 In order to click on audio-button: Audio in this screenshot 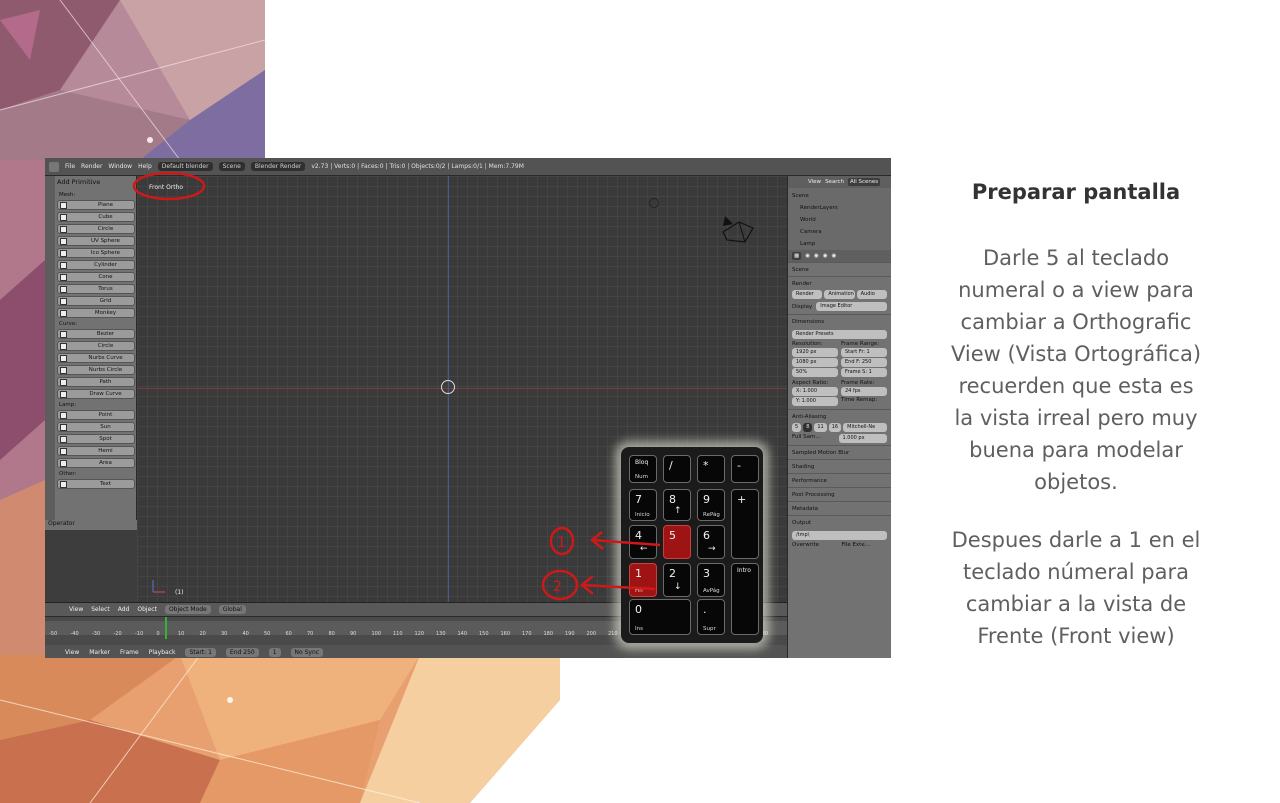, I will do `click(871, 294)`.